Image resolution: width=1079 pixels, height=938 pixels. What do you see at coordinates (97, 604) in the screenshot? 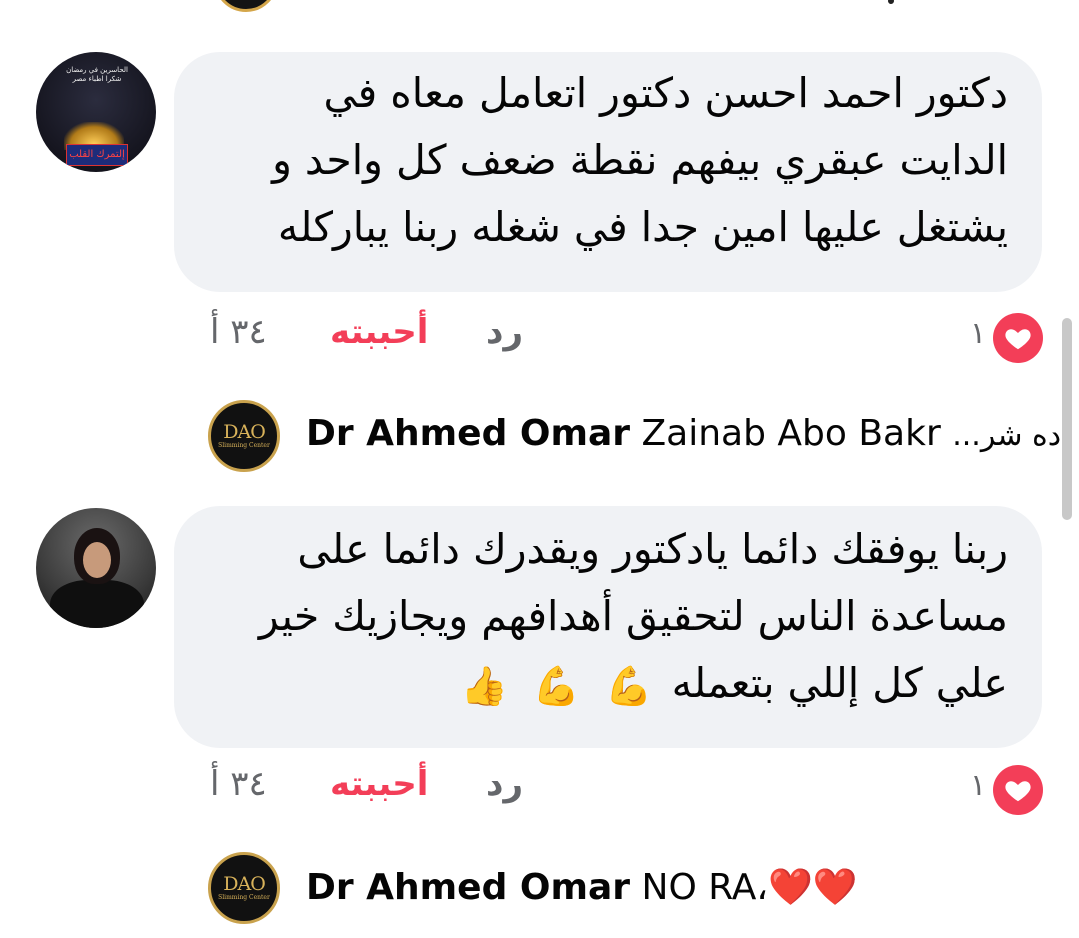
I see `avatar-photo-body` at bounding box center [97, 604].